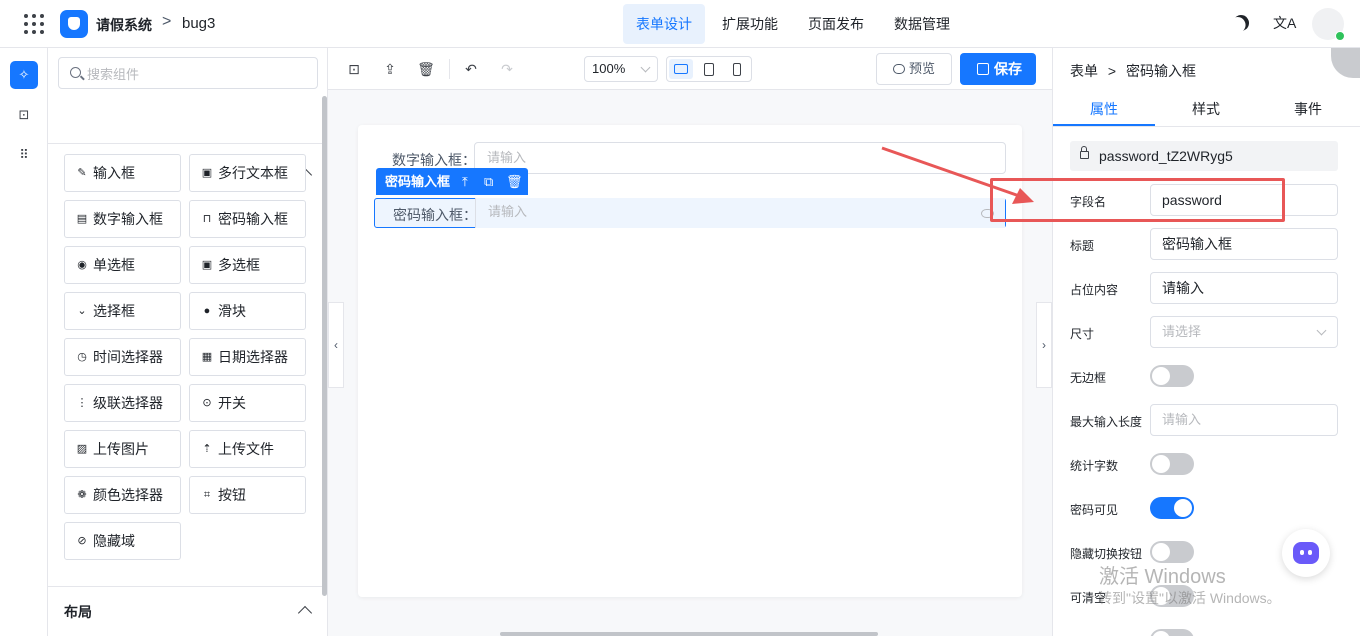 The image size is (1360, 636). What do you see at coordinates (621, 69) in the screenshot?
I see `zoom-select: 100%` at bounding box center [621, 69].